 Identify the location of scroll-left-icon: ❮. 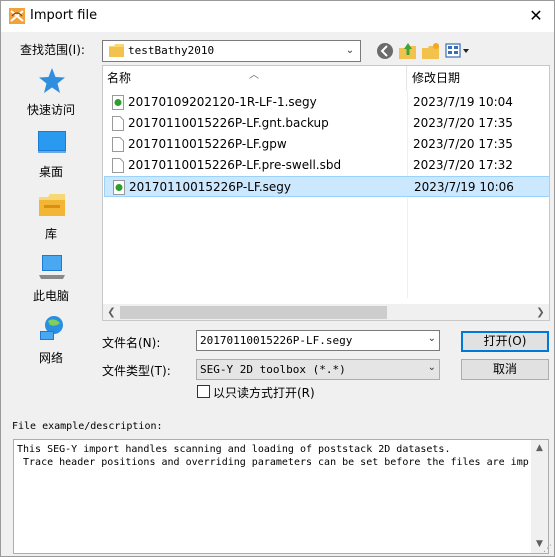
(111, 312).